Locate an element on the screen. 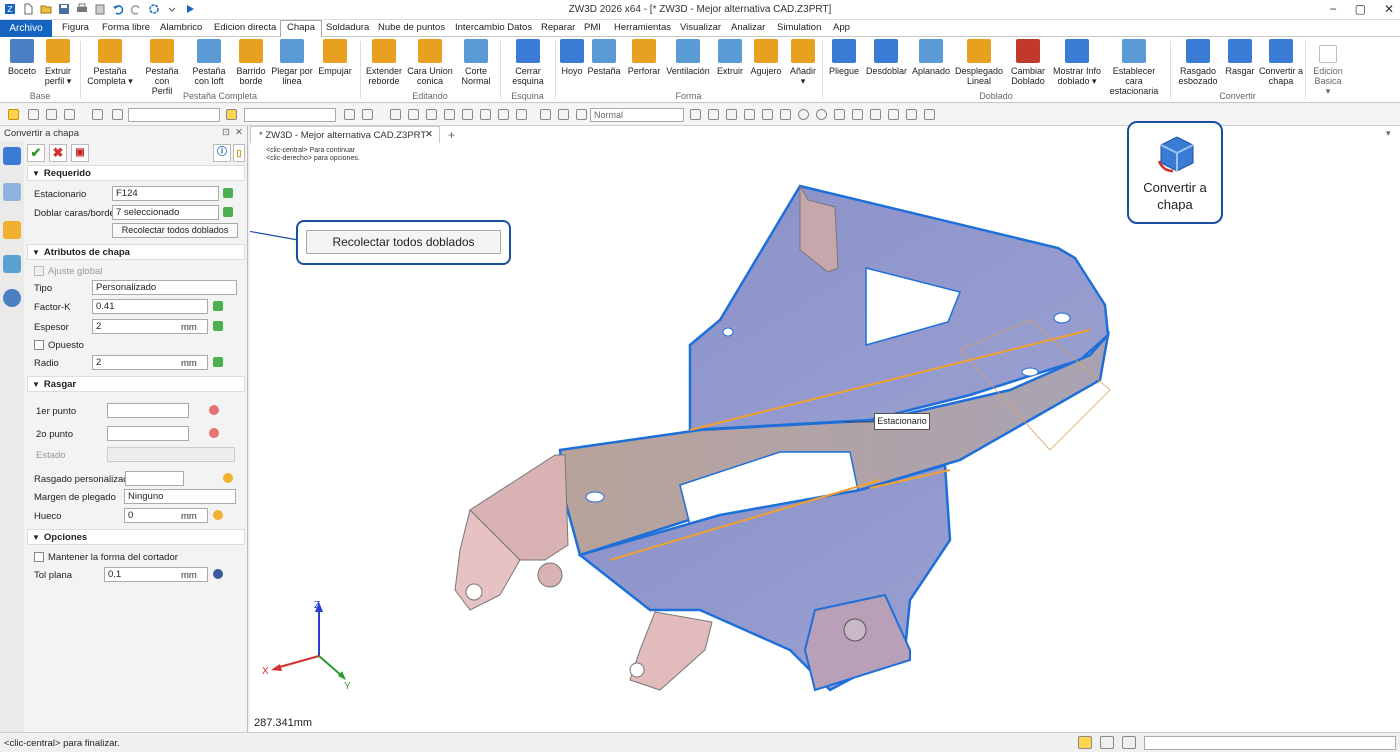 This screenshot has width=1400, height=752. history-tab-icon is located at coordinates (12, 192).